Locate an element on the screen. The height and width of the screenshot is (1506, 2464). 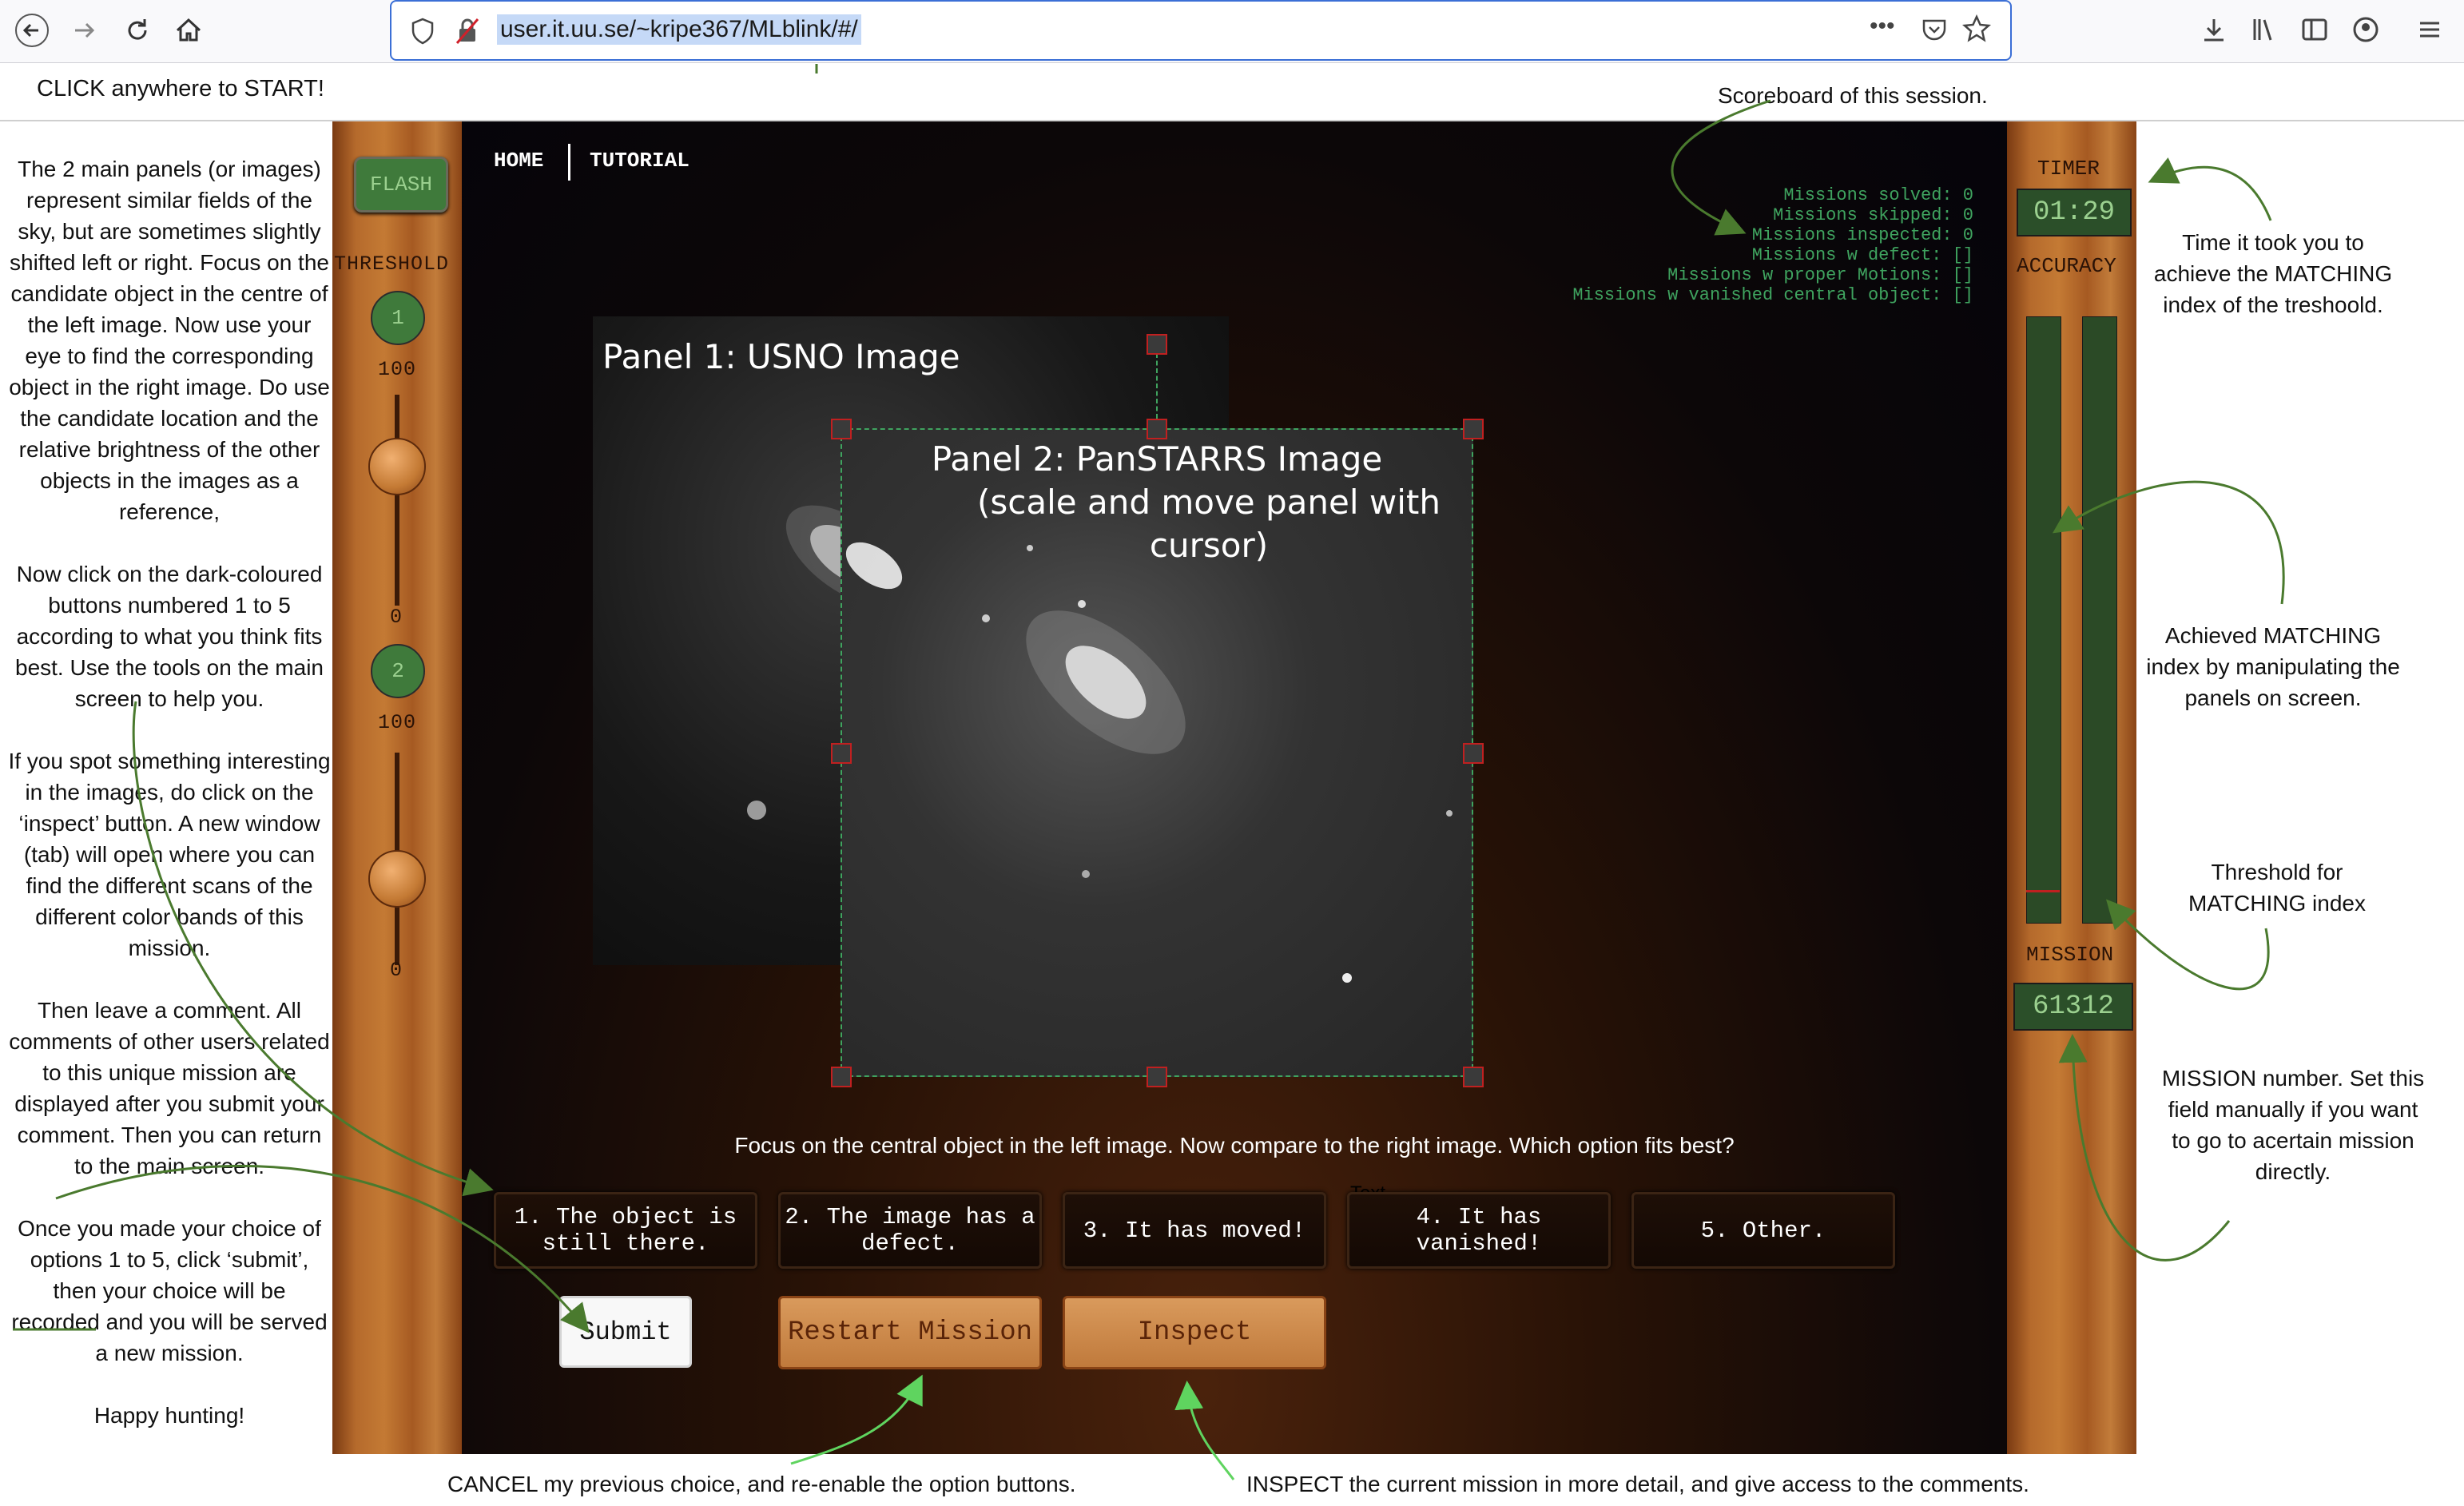
bookmark-star-icon is located at coordinates (1976, 30).